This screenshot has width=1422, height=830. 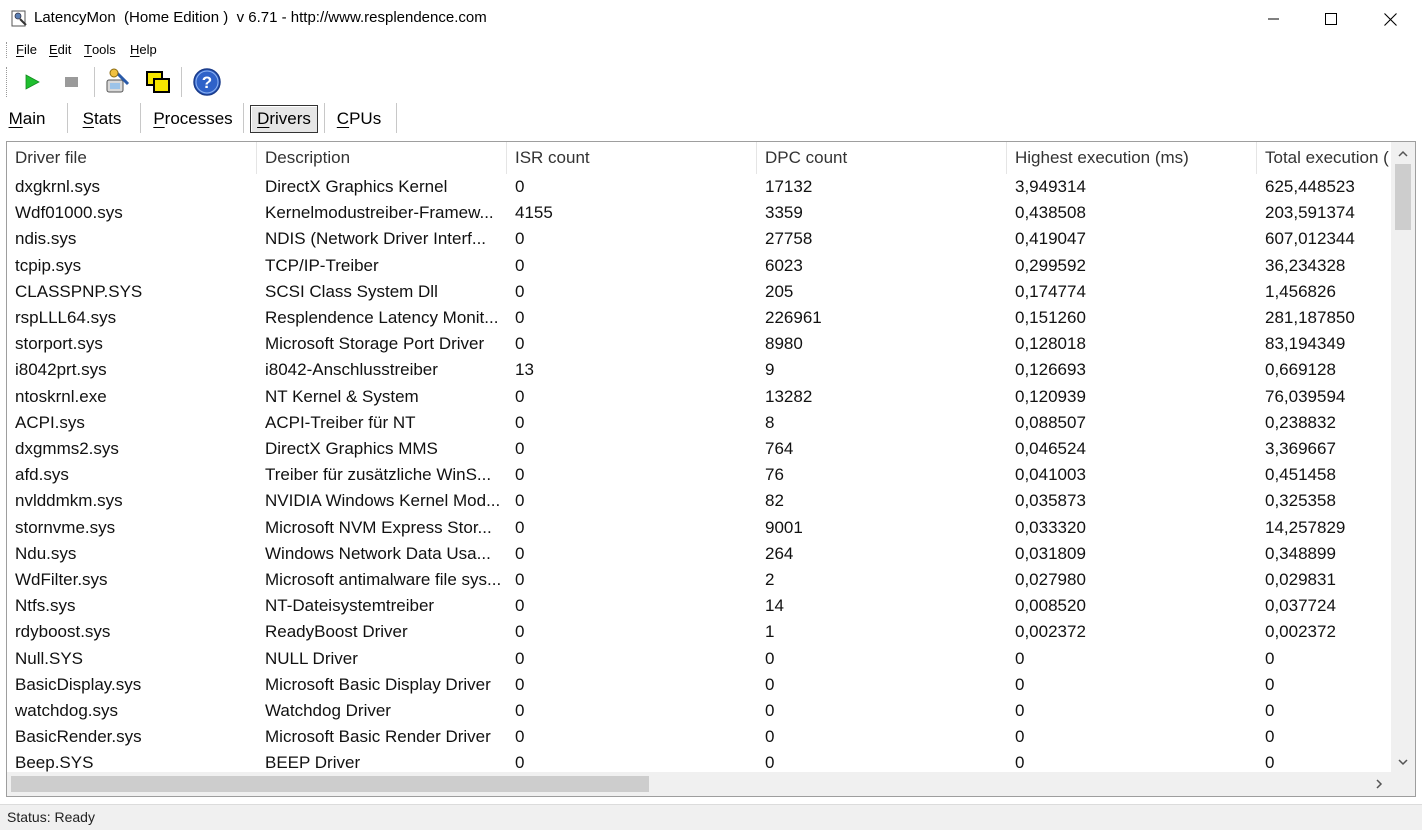 I want to click on scroll-up-button, so click(x=1403, y=154).